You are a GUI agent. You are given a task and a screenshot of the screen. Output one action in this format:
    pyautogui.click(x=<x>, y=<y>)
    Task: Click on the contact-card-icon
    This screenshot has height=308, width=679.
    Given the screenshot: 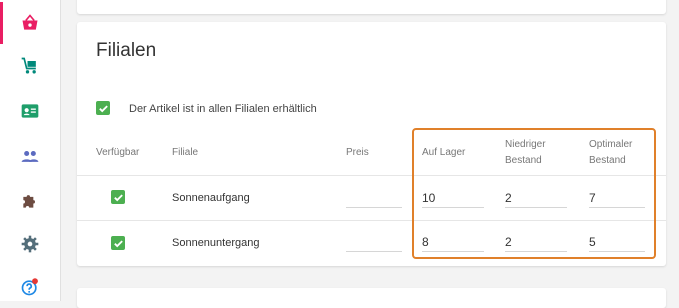 What is the action you would take?
    pyautogui.click(x=30, y=111)
    